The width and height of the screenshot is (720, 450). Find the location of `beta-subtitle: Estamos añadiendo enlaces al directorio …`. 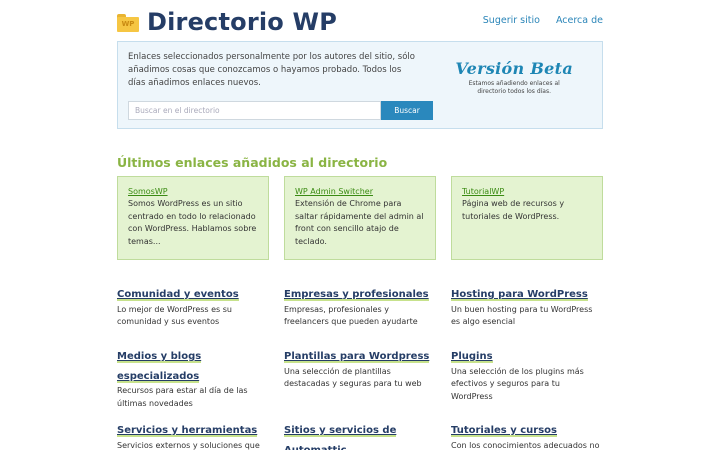

beta-subtitle: Estamos añadiendo enlaces al directorio … is located at coordinates (514, 87).